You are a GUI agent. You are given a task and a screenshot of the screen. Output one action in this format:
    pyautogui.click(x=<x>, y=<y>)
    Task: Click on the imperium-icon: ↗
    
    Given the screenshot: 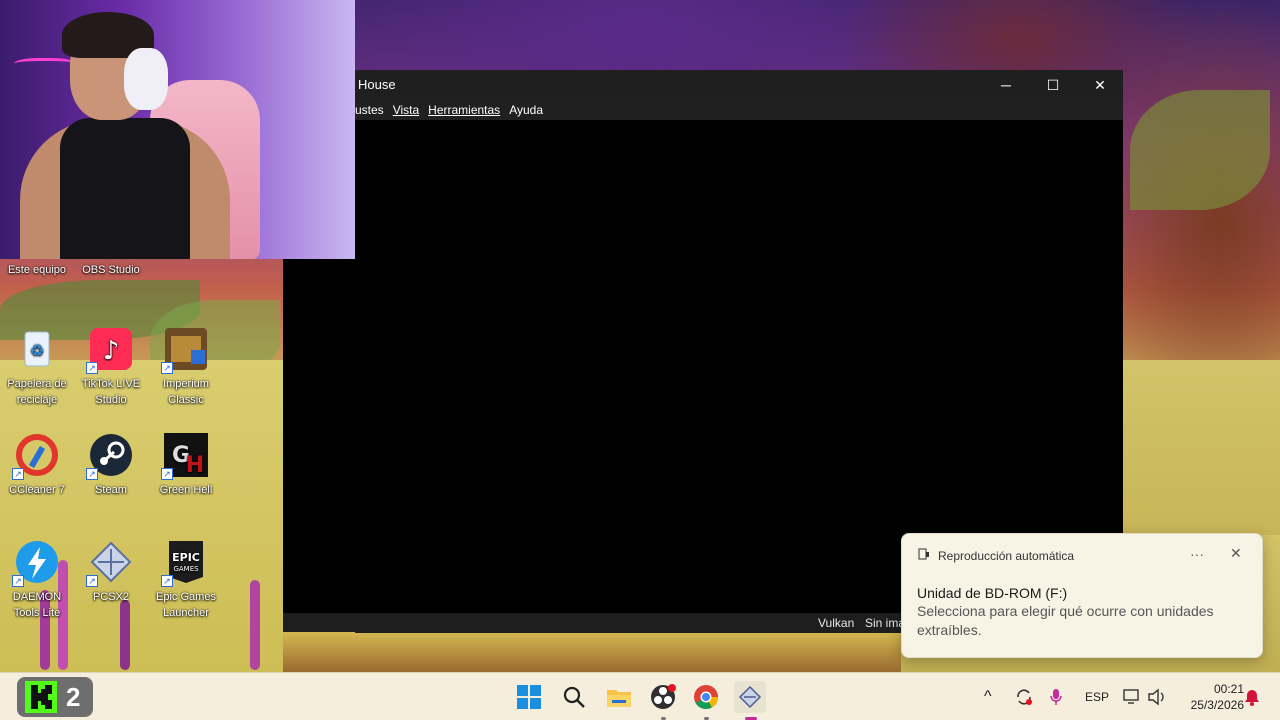 What is the action you would take?
    pyautogui.click(x=185, y=350)
    